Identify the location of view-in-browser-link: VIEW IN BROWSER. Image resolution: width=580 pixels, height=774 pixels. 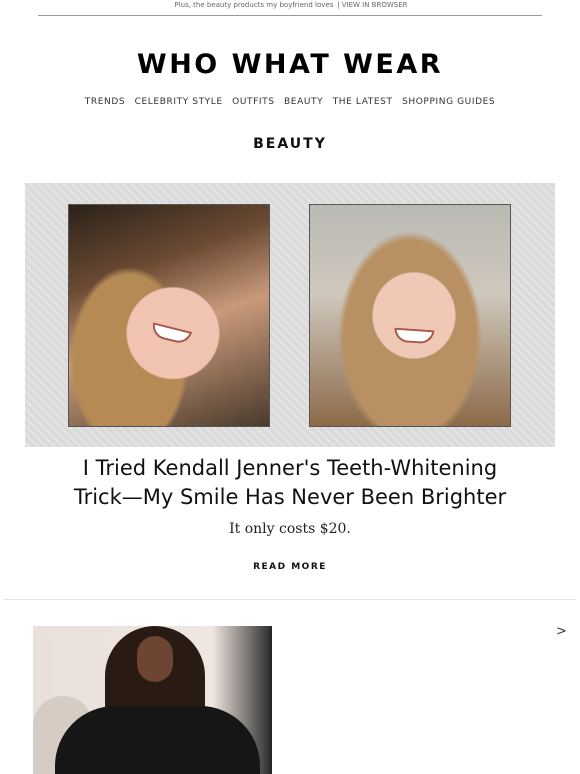
(375, 5).